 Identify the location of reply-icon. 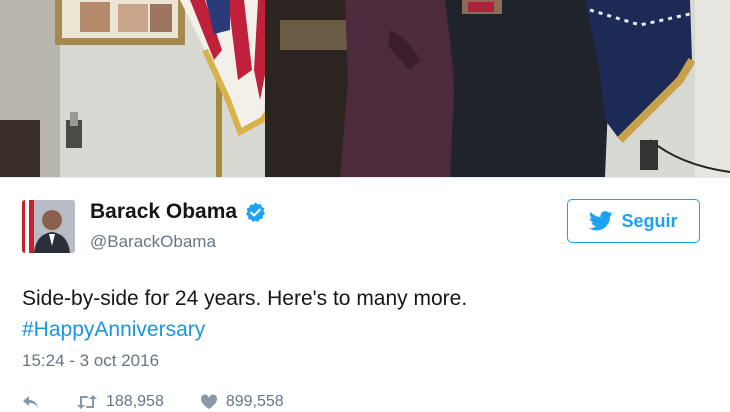
(31, 402).